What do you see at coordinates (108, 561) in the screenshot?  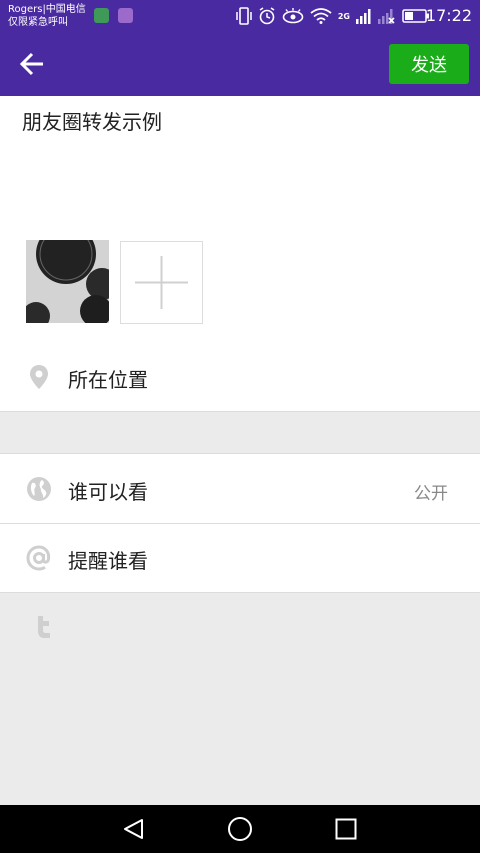 I see `mention-label: 提醒谁看` at bounding box center [108, 561].